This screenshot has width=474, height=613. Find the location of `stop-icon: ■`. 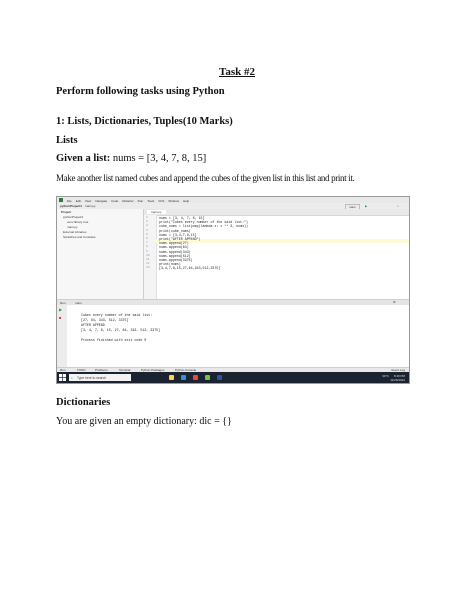

stop-icon: ■ is located at coordinates (60, 317).